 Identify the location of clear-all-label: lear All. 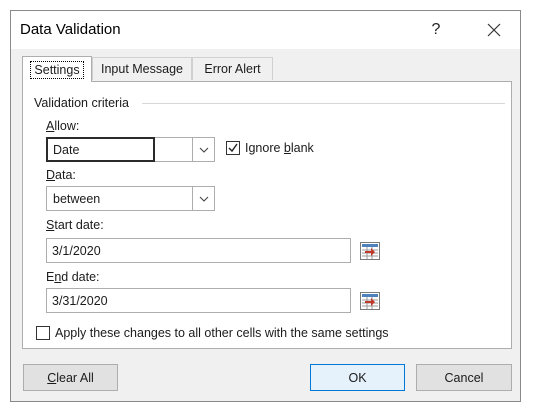
(75, 377).